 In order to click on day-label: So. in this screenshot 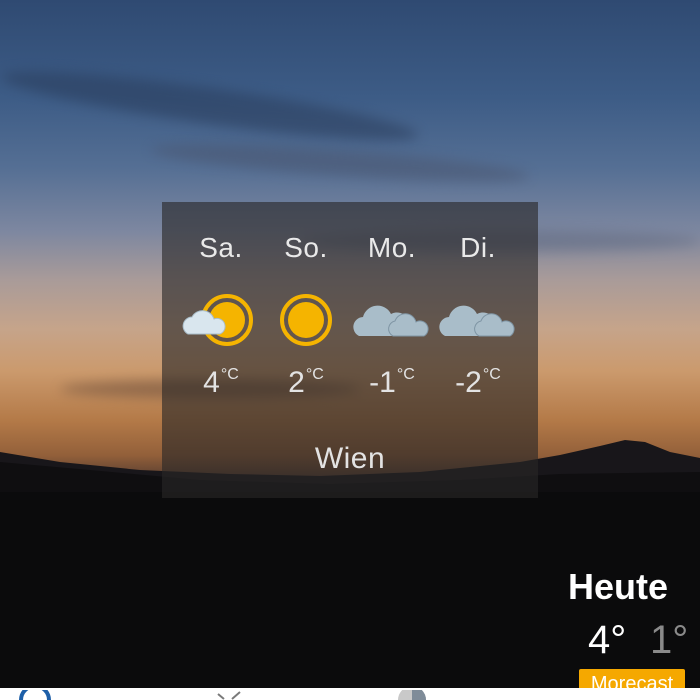, I will do `click(306, 247)`.